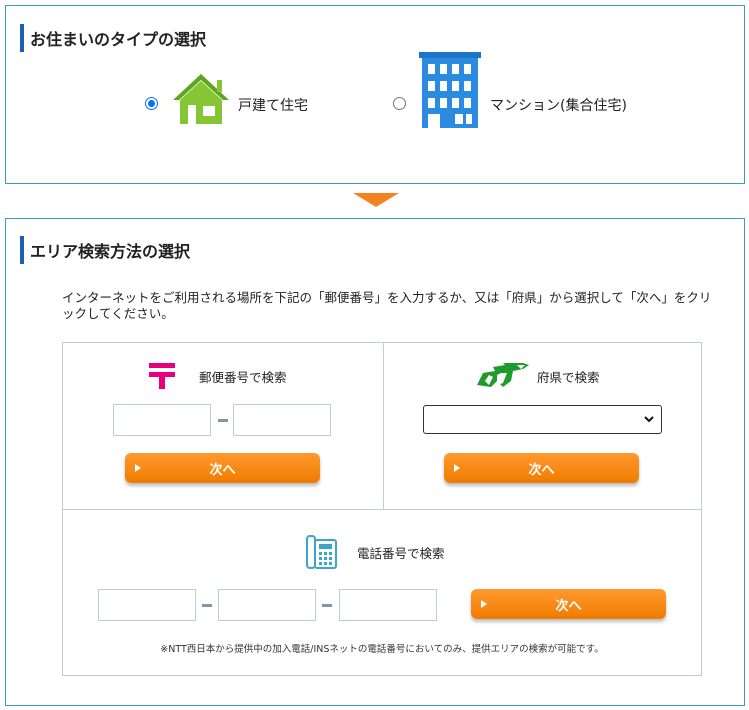 This screenshot has width=749, height=710. I want to click on housing-type-heading-text: お住まいのタイプの選択, so click(118, 39).